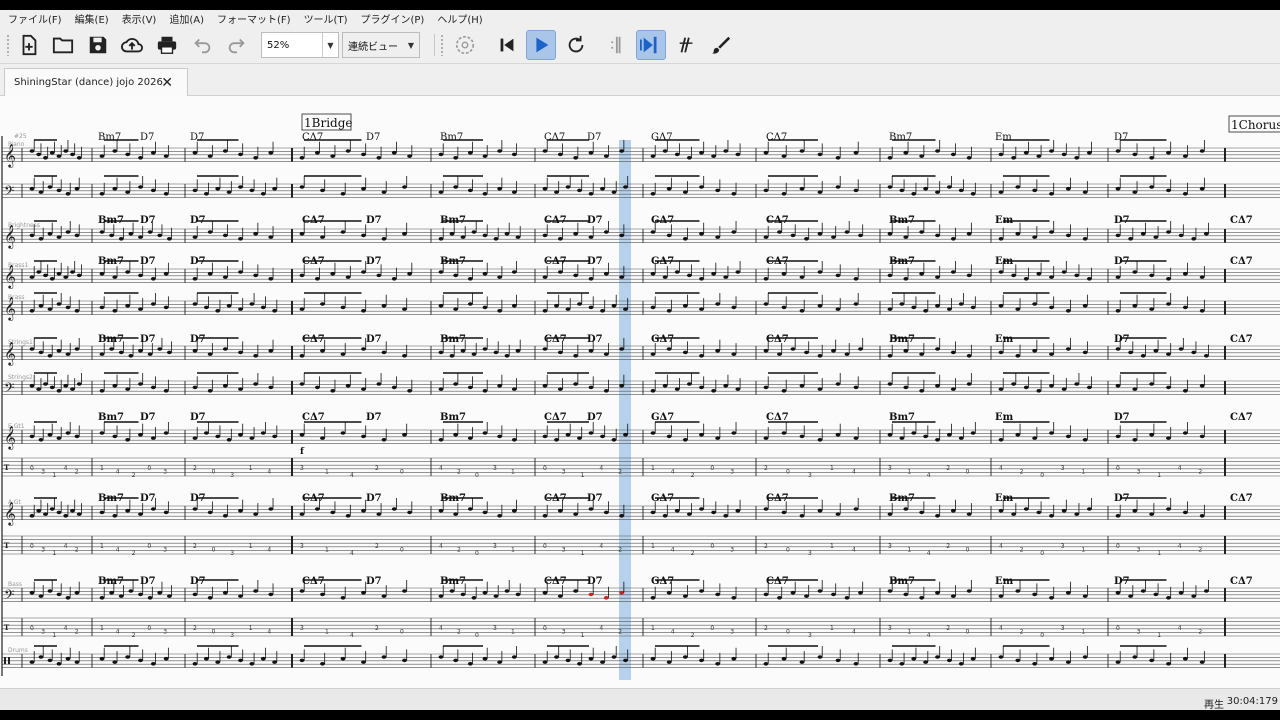 The width and height of the screenshot is (1280, 720). What do you see at coordinates (202, 45) in the screenshot?
I see `undo-icon` at bounding box center [202, 45].